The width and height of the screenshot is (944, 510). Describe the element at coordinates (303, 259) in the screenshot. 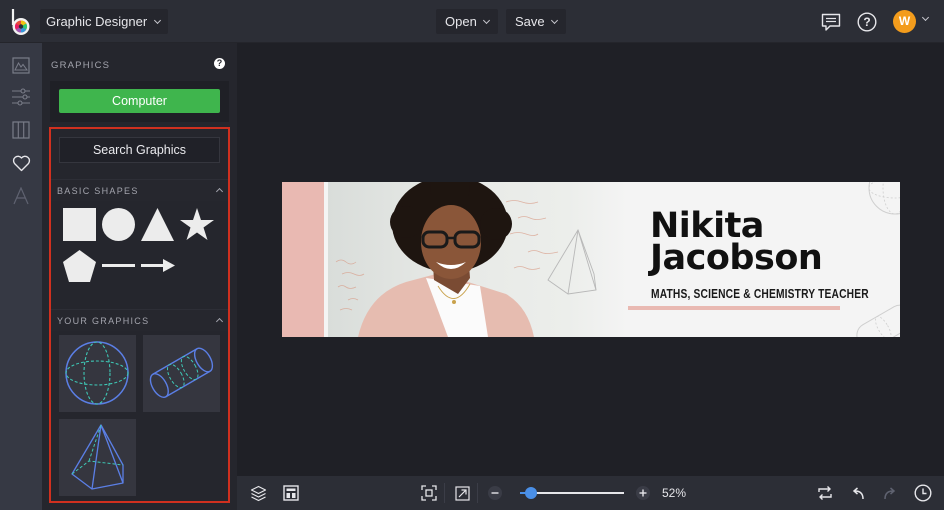

I see `design-pink-bar` at that location.